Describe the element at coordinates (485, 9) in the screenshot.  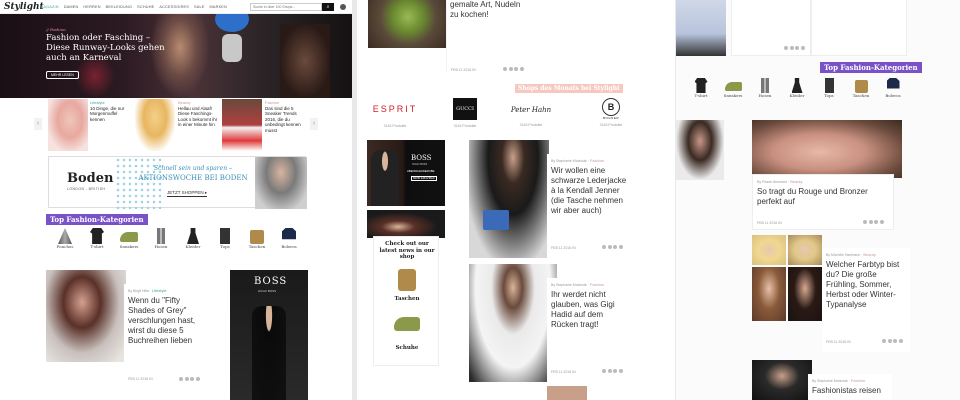
I see `article-title: gemalte Art, Nudeln zu kochen!` at that location.